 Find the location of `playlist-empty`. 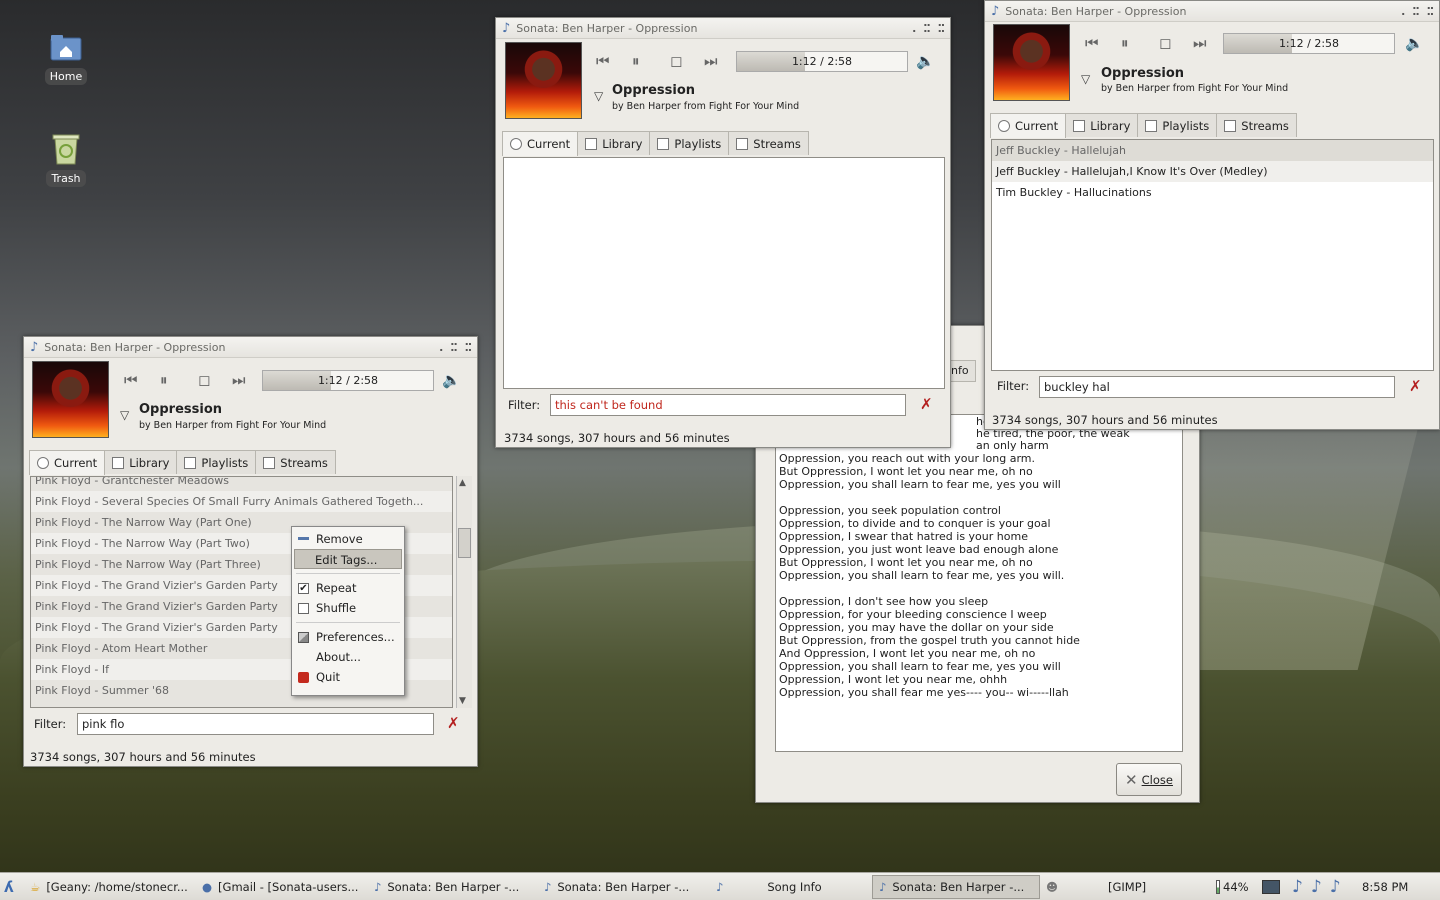

playlist-empty is located at coordinates (724, 273).